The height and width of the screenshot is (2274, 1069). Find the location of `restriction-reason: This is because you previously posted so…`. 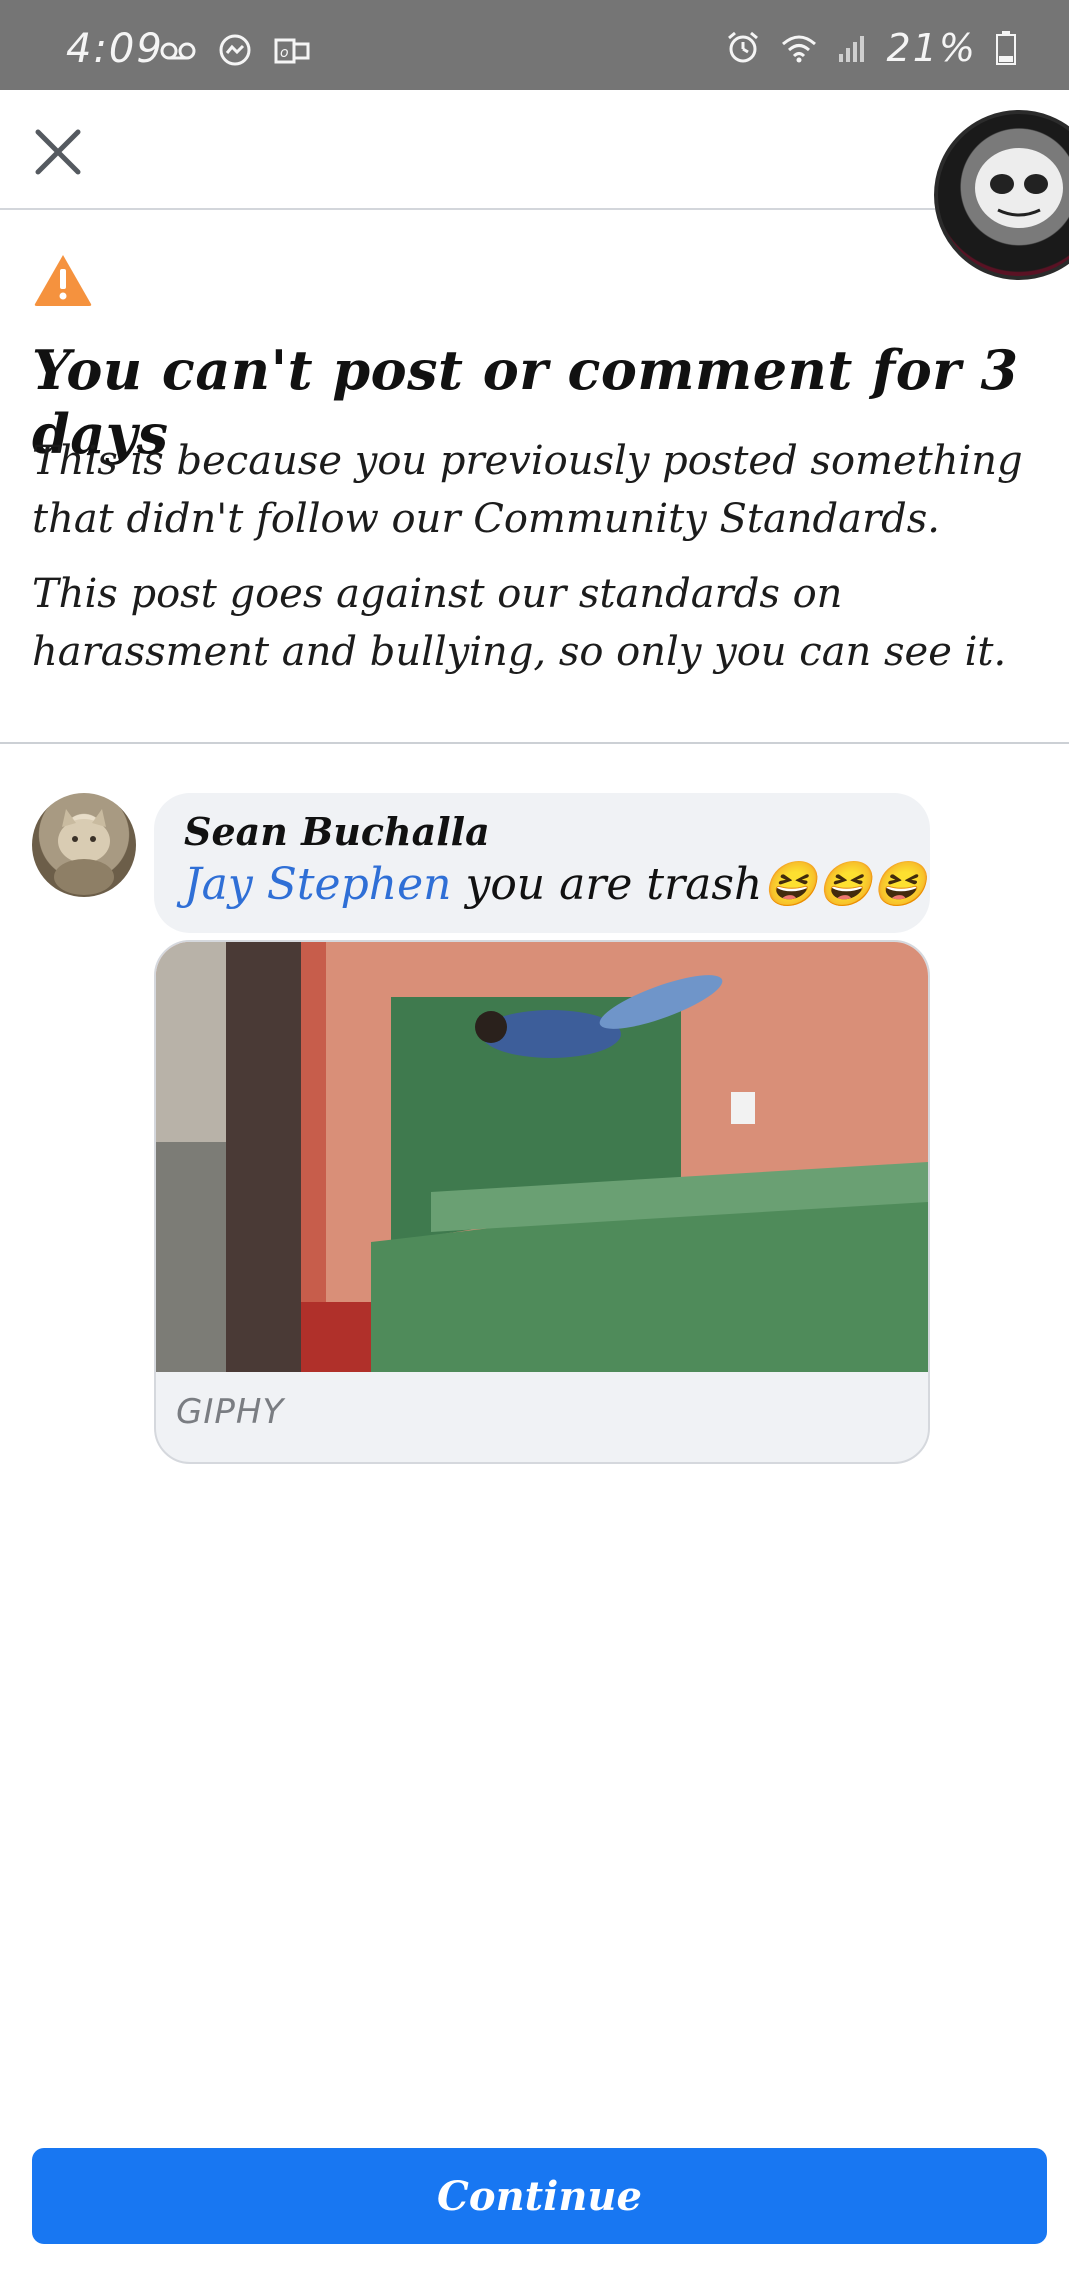

restriction-reason: This is because you previously posted so… is located at coordinates (527, 490).